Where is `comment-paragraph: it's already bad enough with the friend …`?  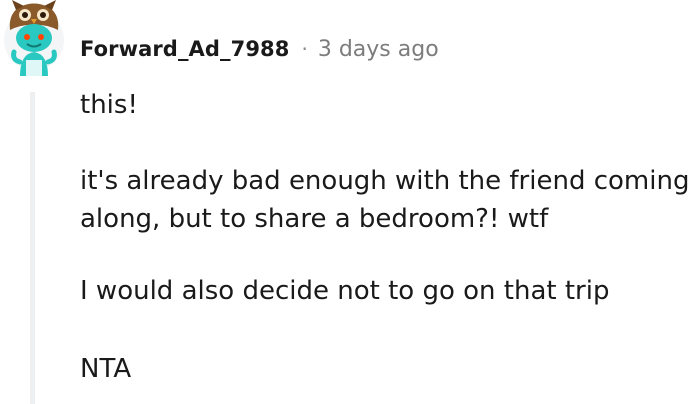 comment-paragraph: it's already bad enough with the friend … is located at coordinates (385, 200).